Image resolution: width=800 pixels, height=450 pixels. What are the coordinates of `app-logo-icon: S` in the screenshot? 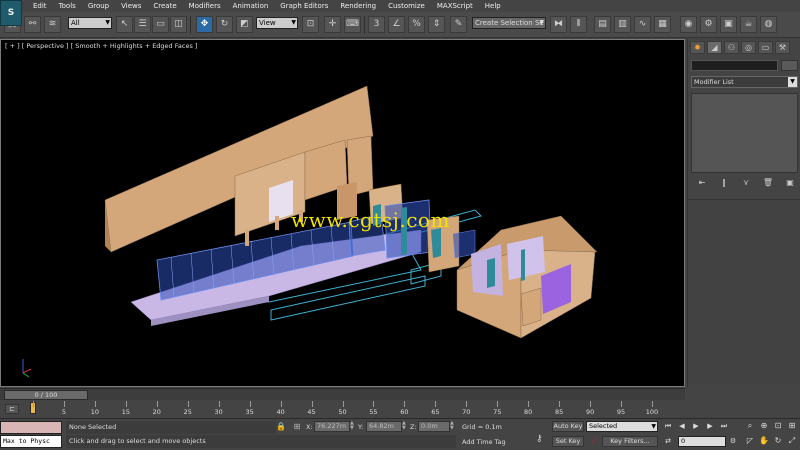 It's located at (11, 13).